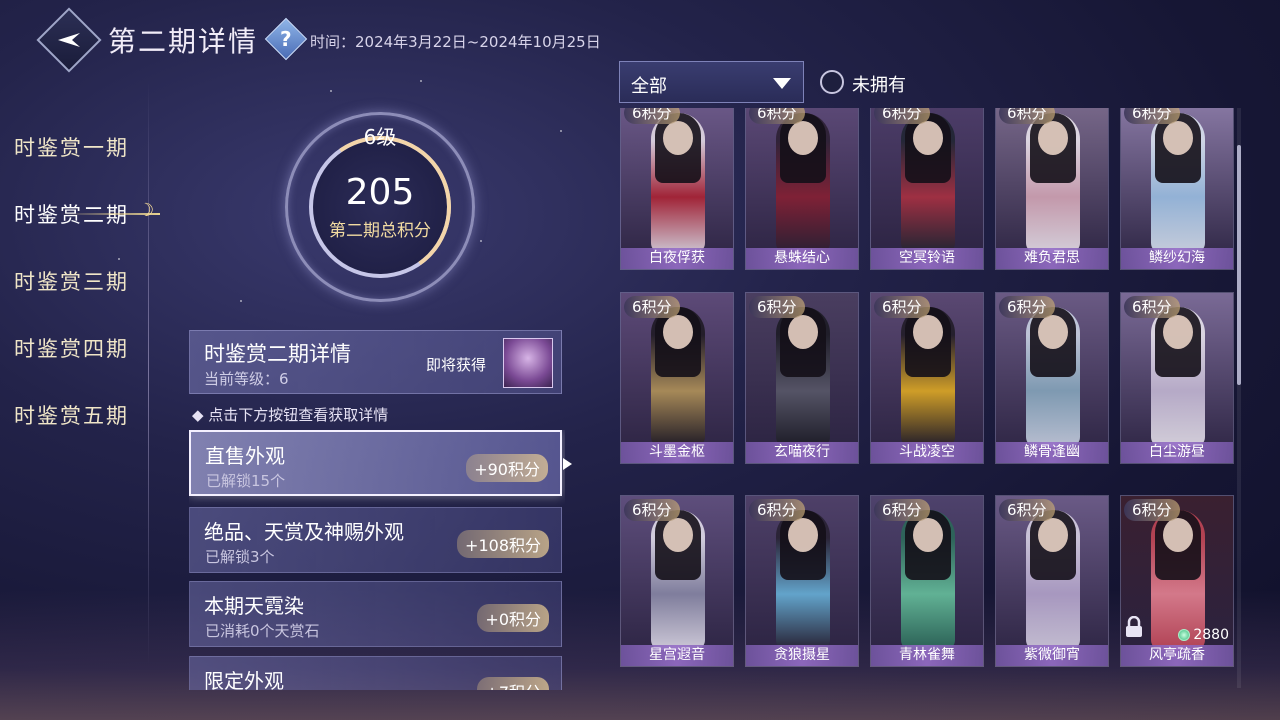 The height and width of the screenshot is (720, 1280). I want to click on detail-title: 时鉴赏二期详情, so click(277, 354).